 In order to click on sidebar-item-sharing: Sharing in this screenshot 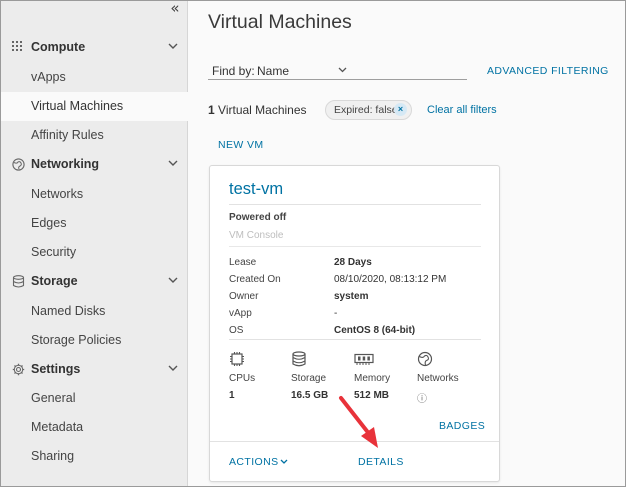, I will do `click(94, 456)`.